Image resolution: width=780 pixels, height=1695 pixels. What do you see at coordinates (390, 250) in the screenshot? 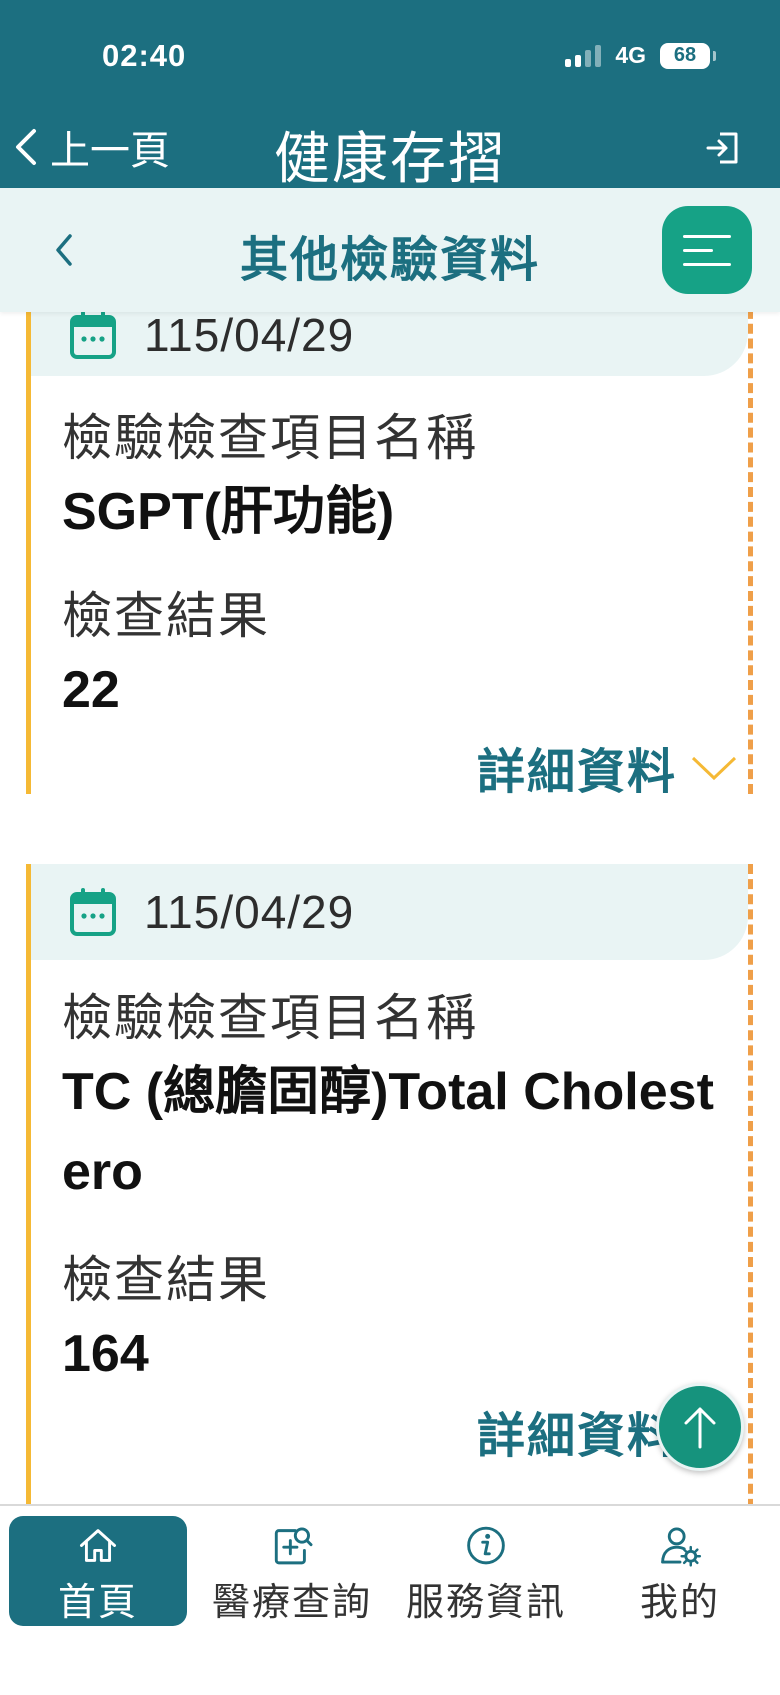
I see `page-subheader: 其他檢驗資料` at bounding box center [390, 250].